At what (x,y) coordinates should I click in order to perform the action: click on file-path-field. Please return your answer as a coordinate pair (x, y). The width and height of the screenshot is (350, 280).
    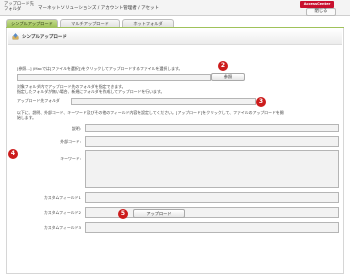
    Looking at the image, I should click on (114, 77).